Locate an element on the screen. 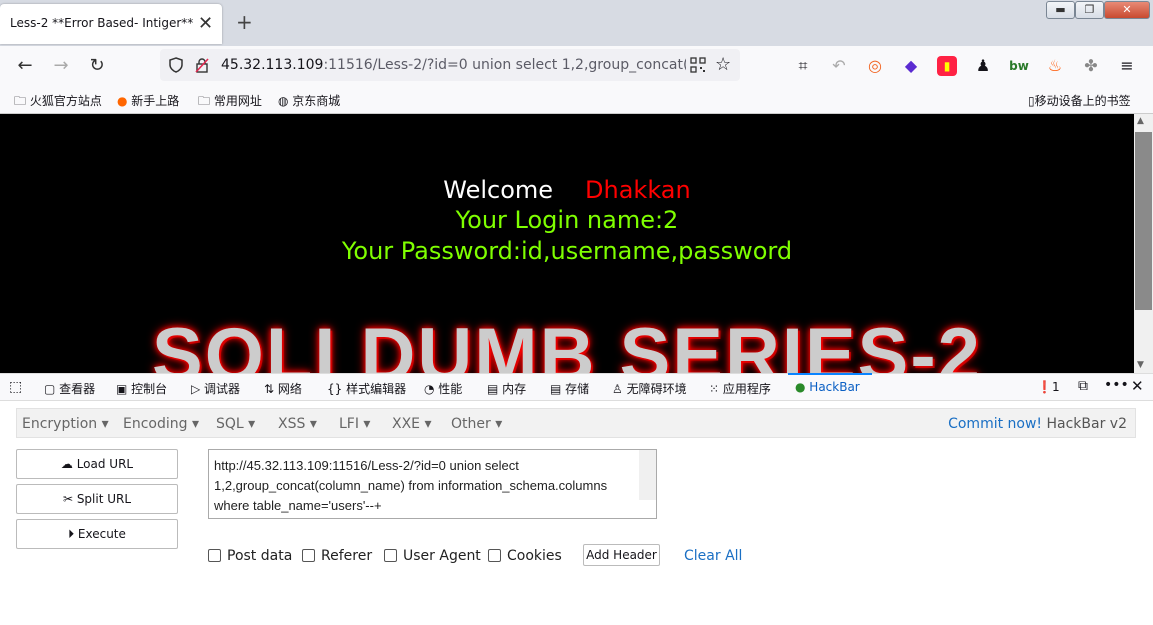  bookmark-item: ◍ 京东商城 is located at coordinates (309, 100).